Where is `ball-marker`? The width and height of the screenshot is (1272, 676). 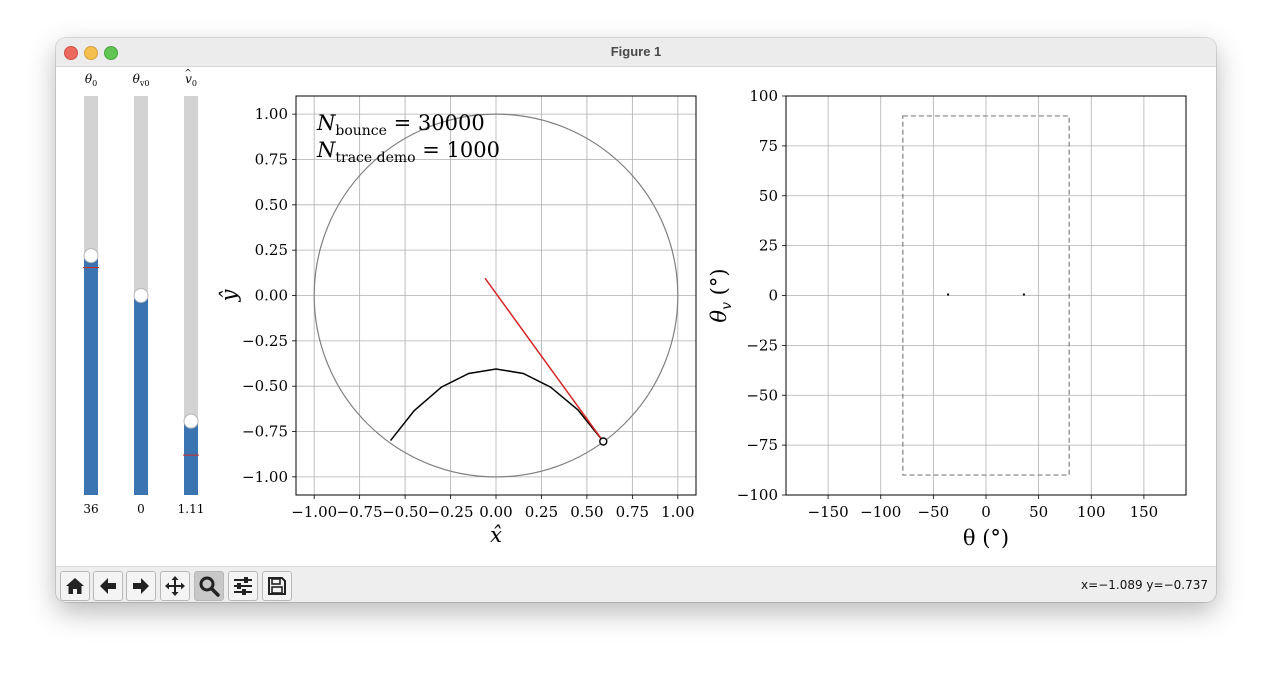 ball-marker is located at coordinates (603, 441).